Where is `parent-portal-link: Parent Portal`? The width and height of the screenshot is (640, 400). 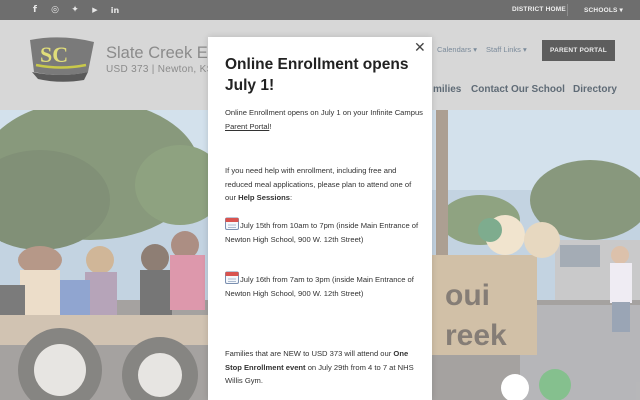 parent-portal-link: Parent Portal is located at coordinates (247, 126).